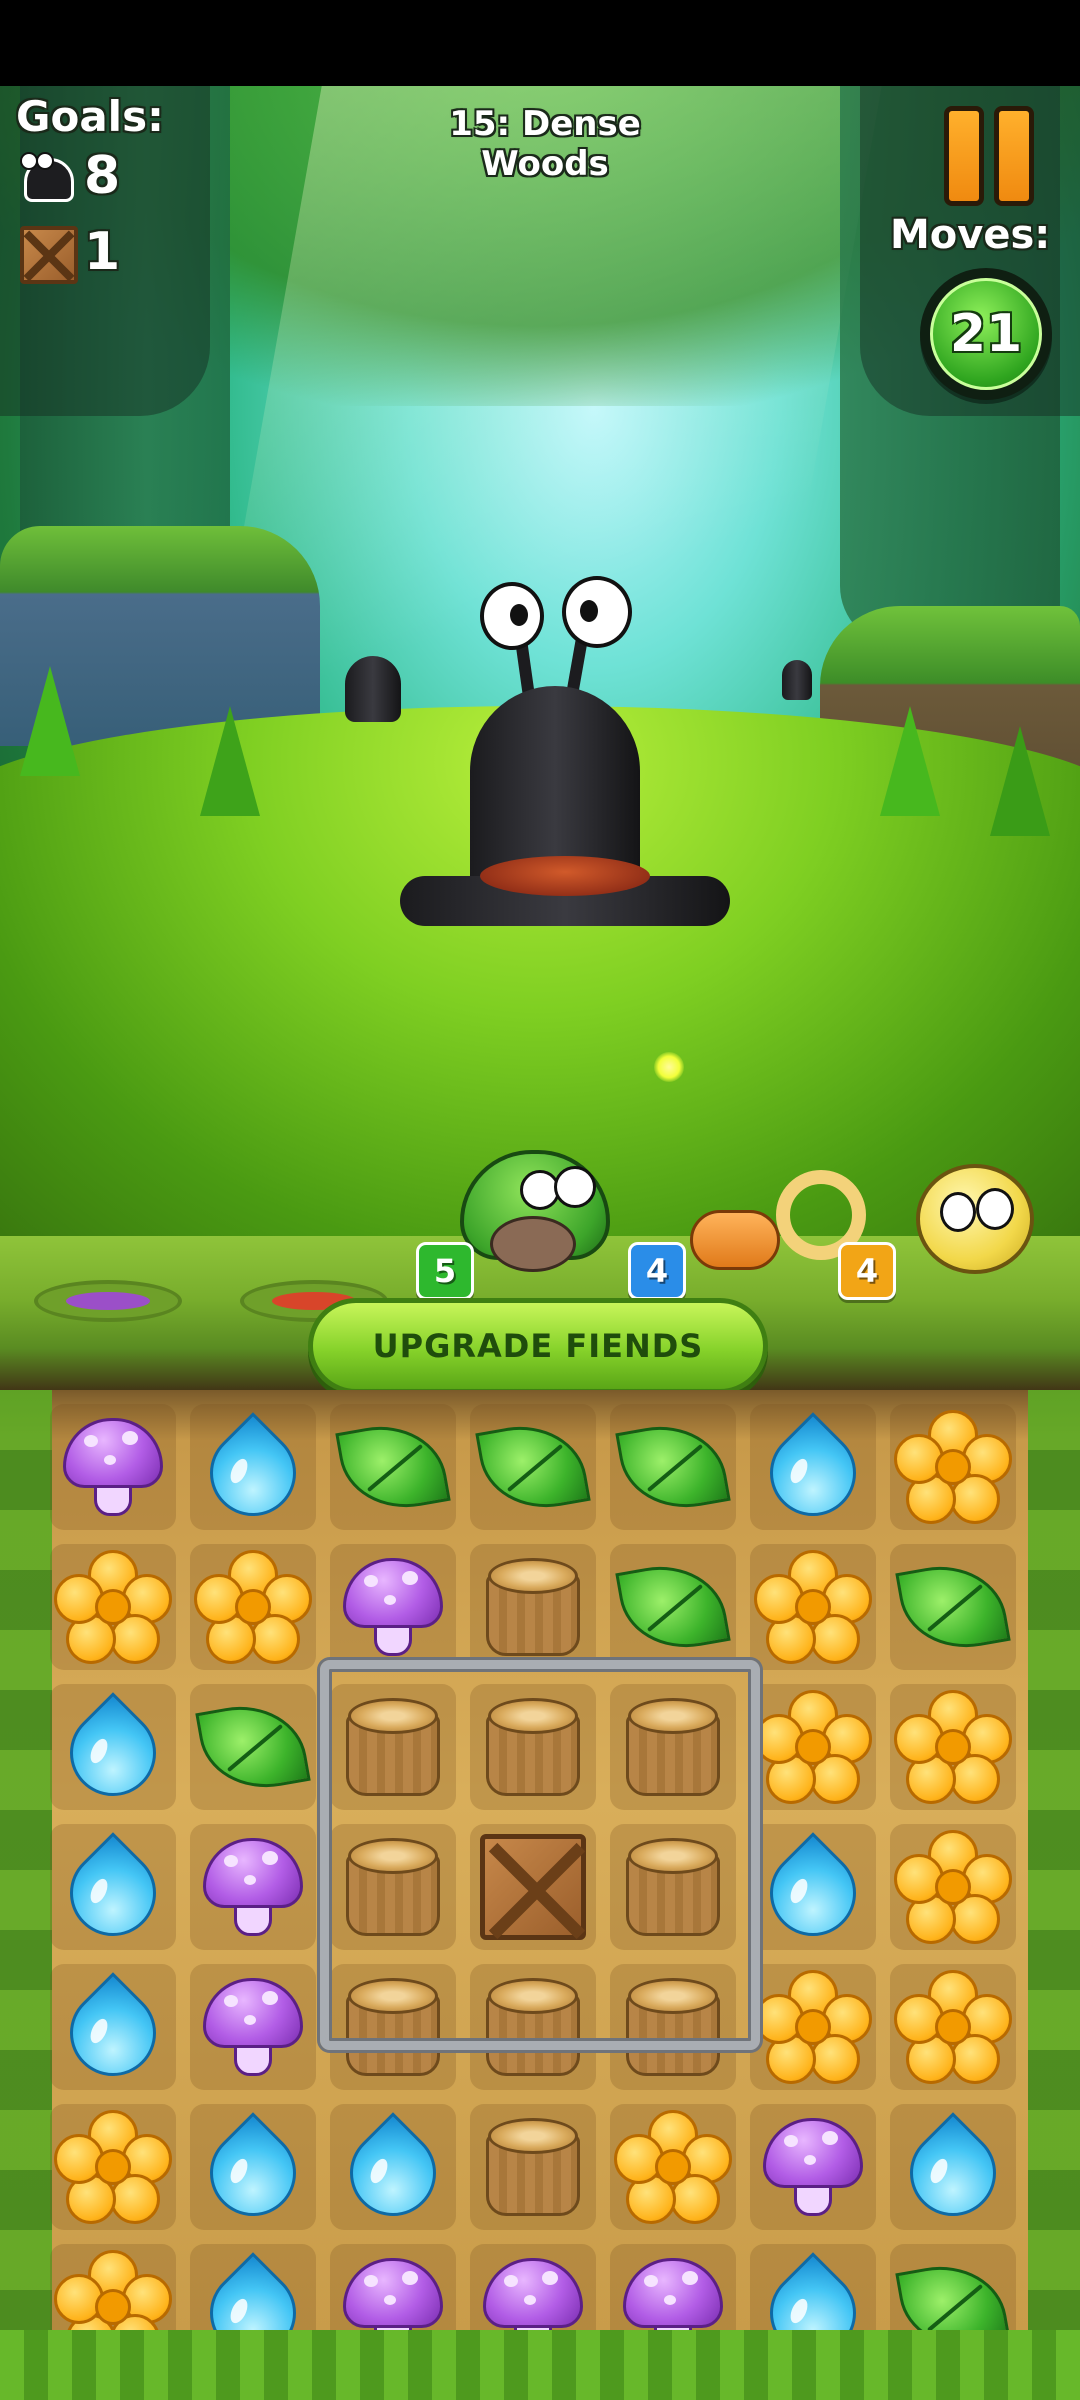 Image resolution: width=1080 pixels, height=2400 pixels. What do you see at coordinates (597, 612) in the screenshot?
I see `slug-eye-right` at bounding box center [597, 612].